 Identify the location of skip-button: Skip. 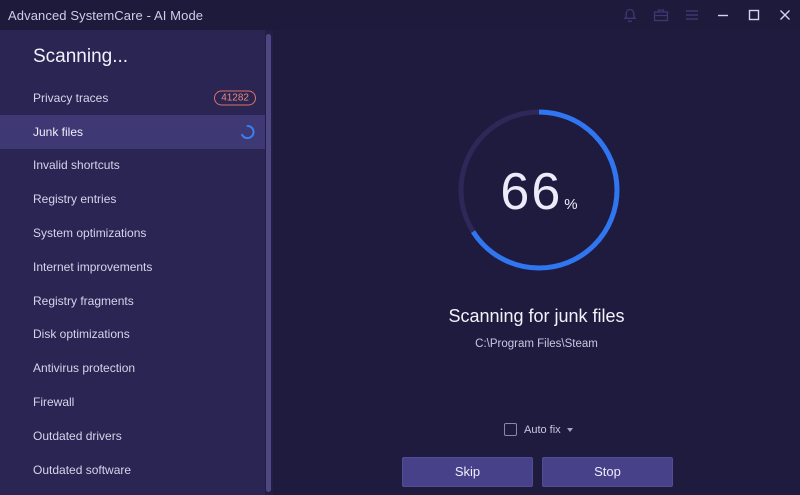
(467, 472).